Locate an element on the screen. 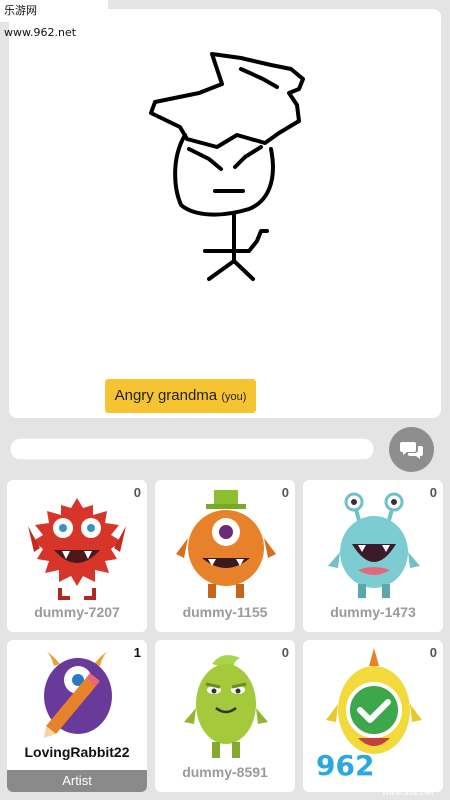 The height and width of the screenshot is (800, 450). purple-monster-with-pencil-avatar is located at coordinates (78, 694).